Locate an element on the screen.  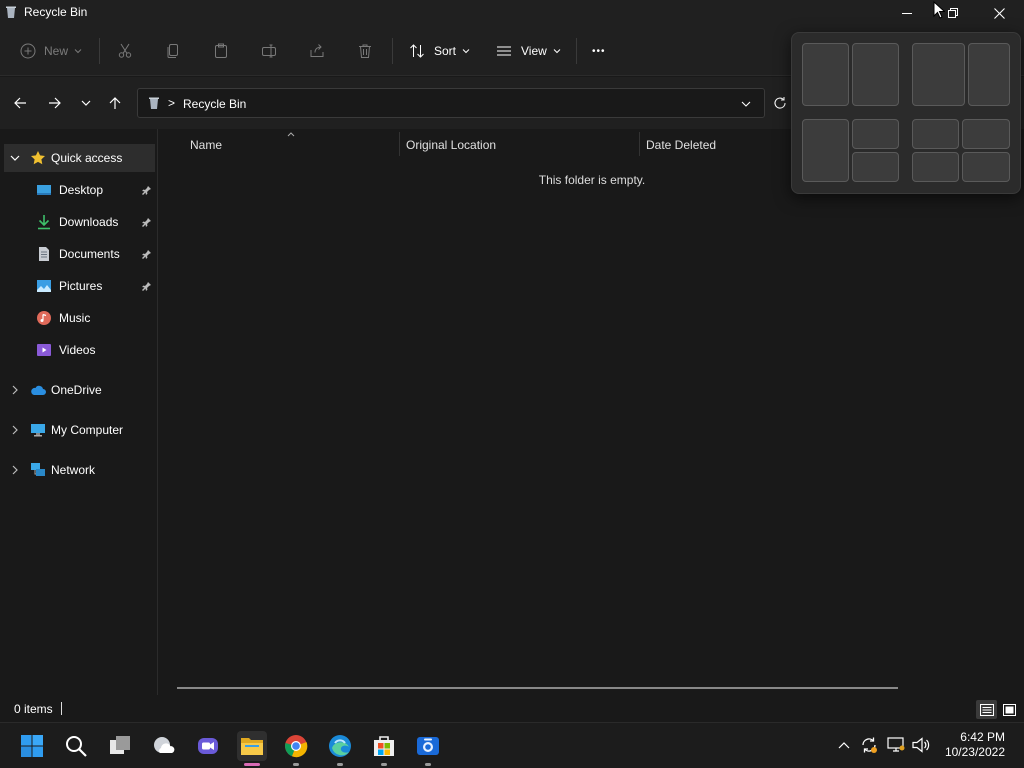
volume-icon is located at coordinates (921, 745).